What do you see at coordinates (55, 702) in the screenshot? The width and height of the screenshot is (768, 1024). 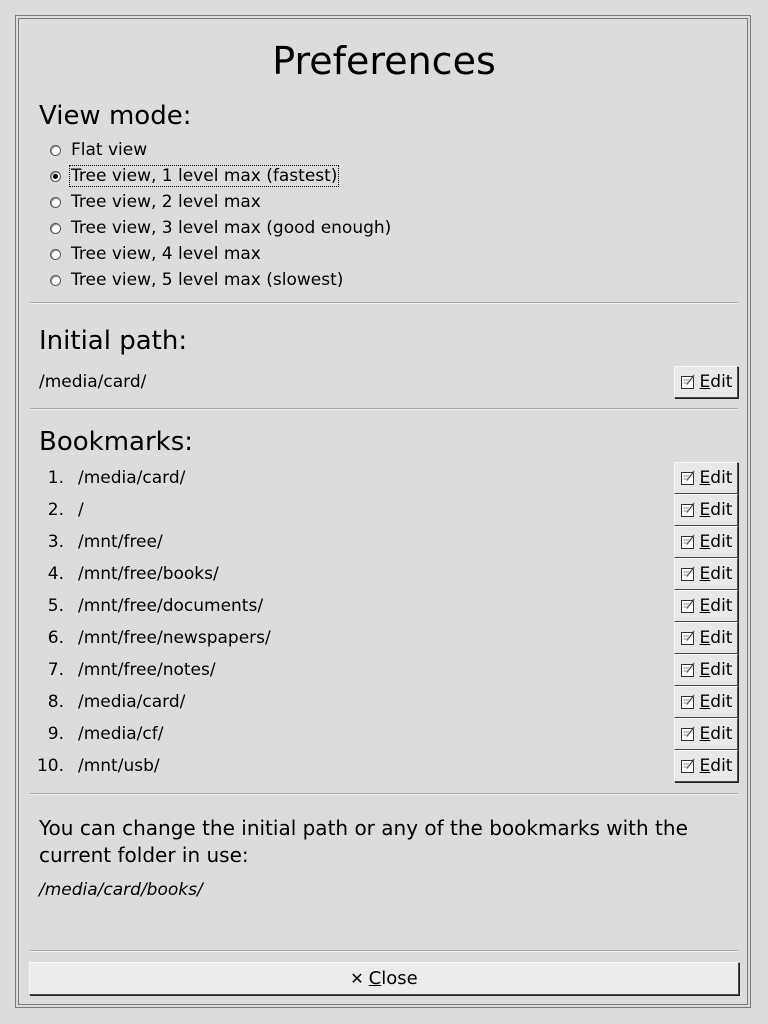 I see `bookmark-number: 8.` at bounding box center [55, 702].